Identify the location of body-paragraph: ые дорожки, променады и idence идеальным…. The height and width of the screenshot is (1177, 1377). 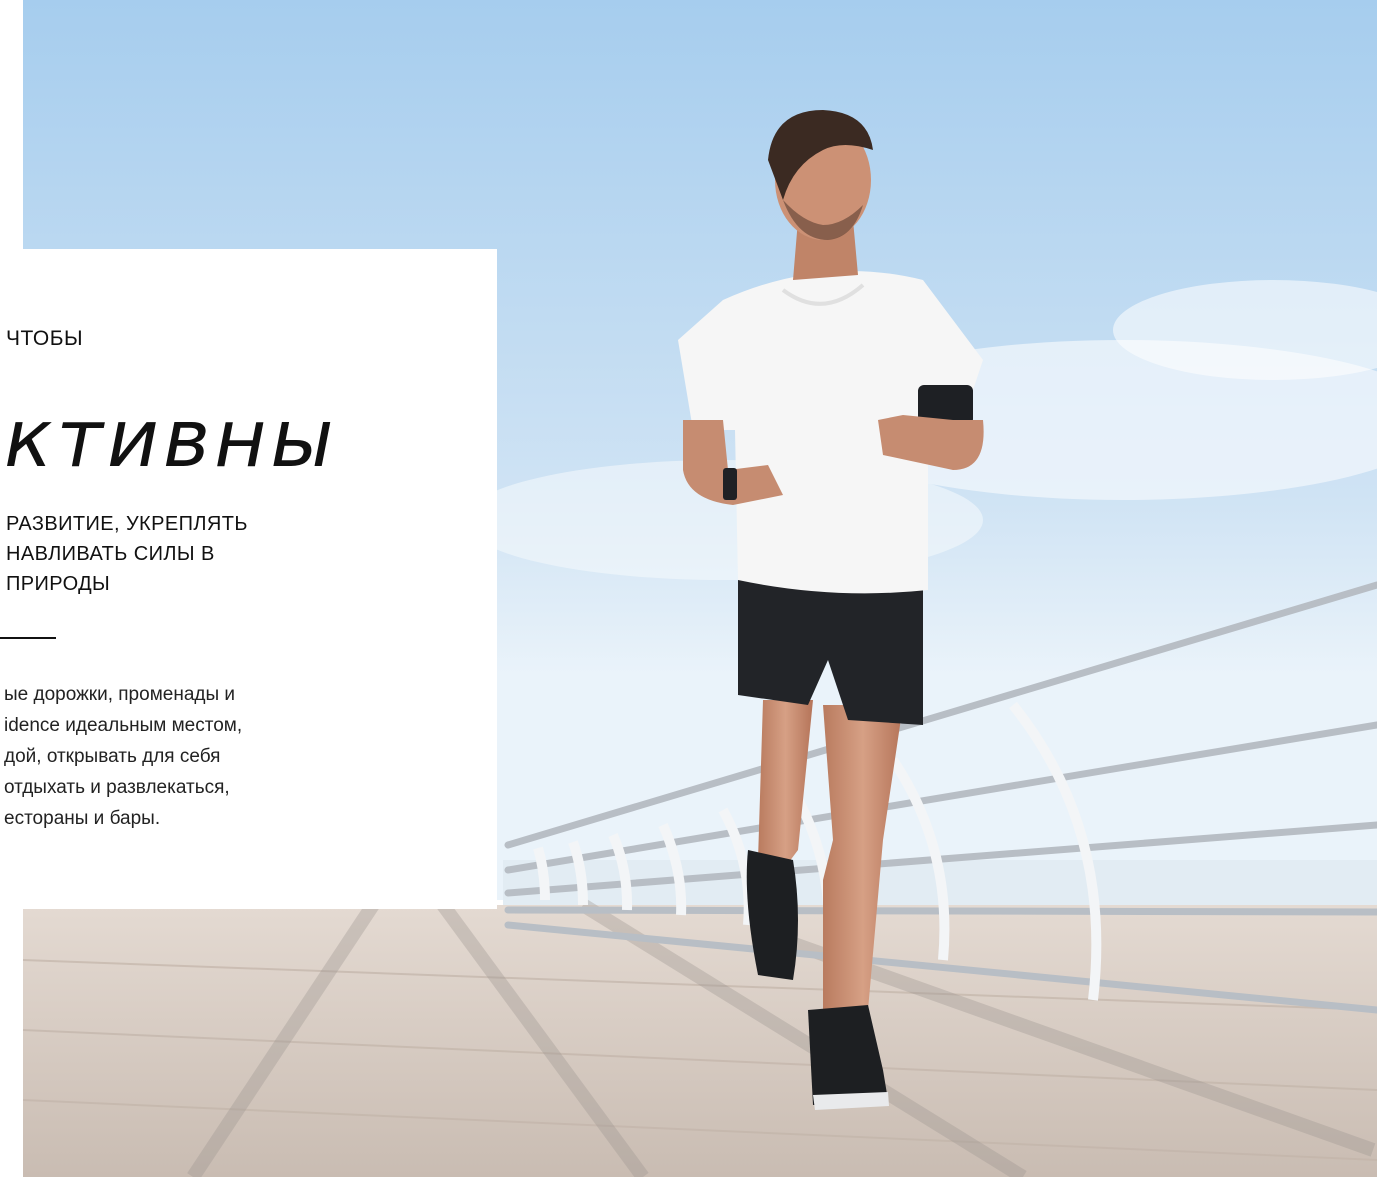
(244, 756).